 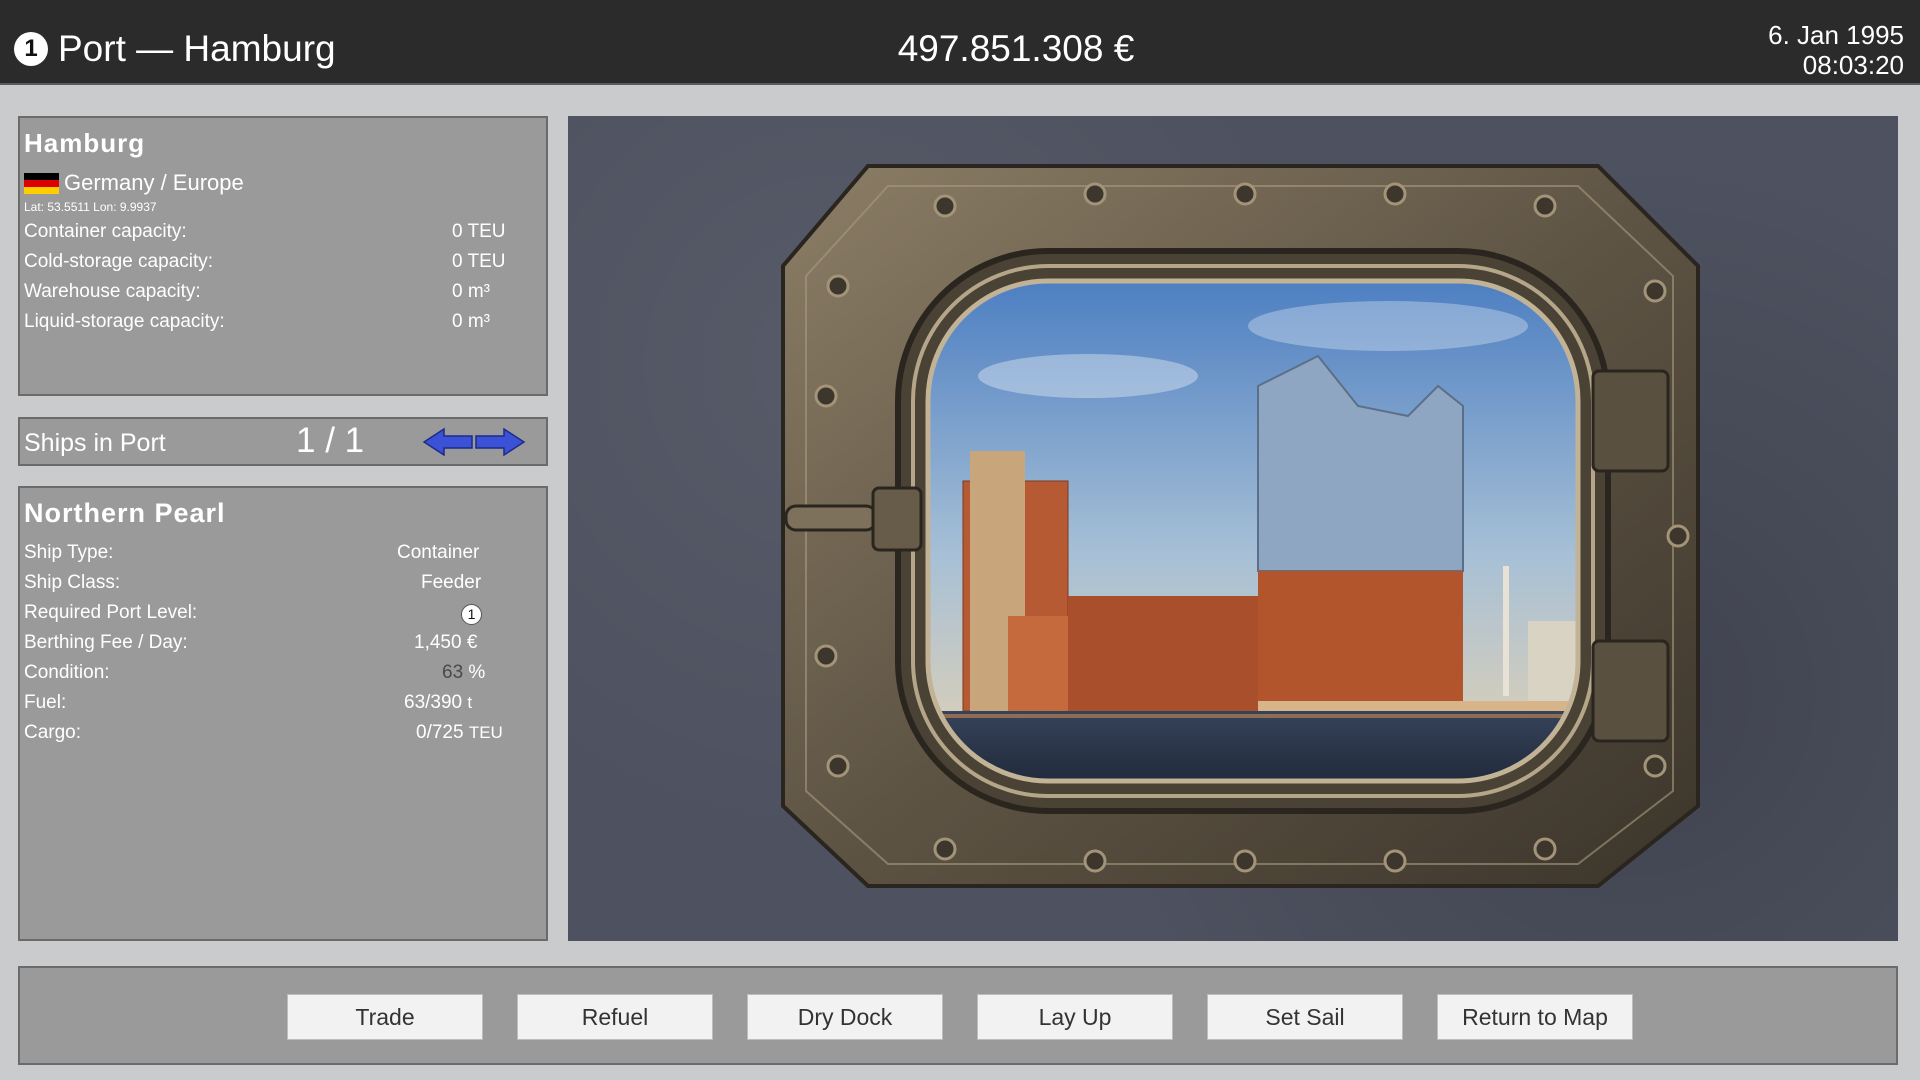 What do you see at coordinates (845, 1017) in the screenshot?
I see `dry-dock-button: Dry Dock` at bounding box center [845, 1017].